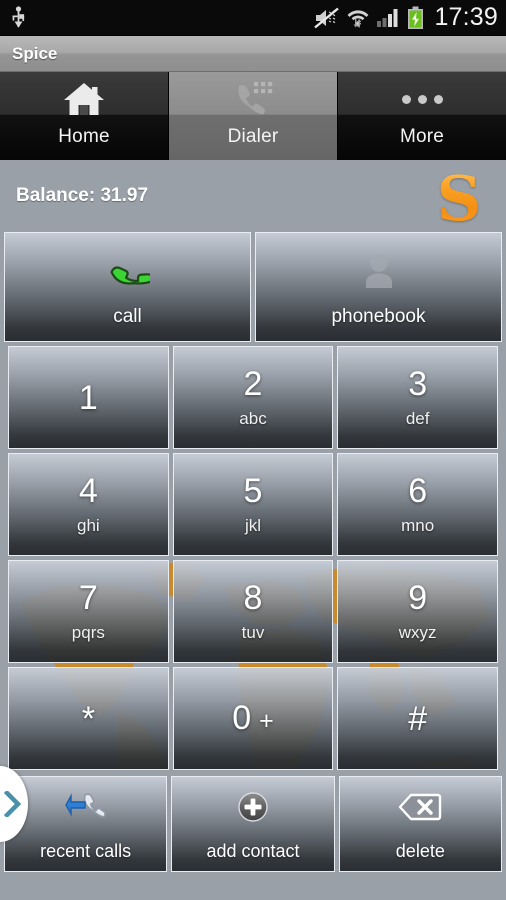 This screenshot has width=506, height=900. Describe the element at coordinates (253, 418) in the screenshot. I see `key-2-letters: abc` at that location.